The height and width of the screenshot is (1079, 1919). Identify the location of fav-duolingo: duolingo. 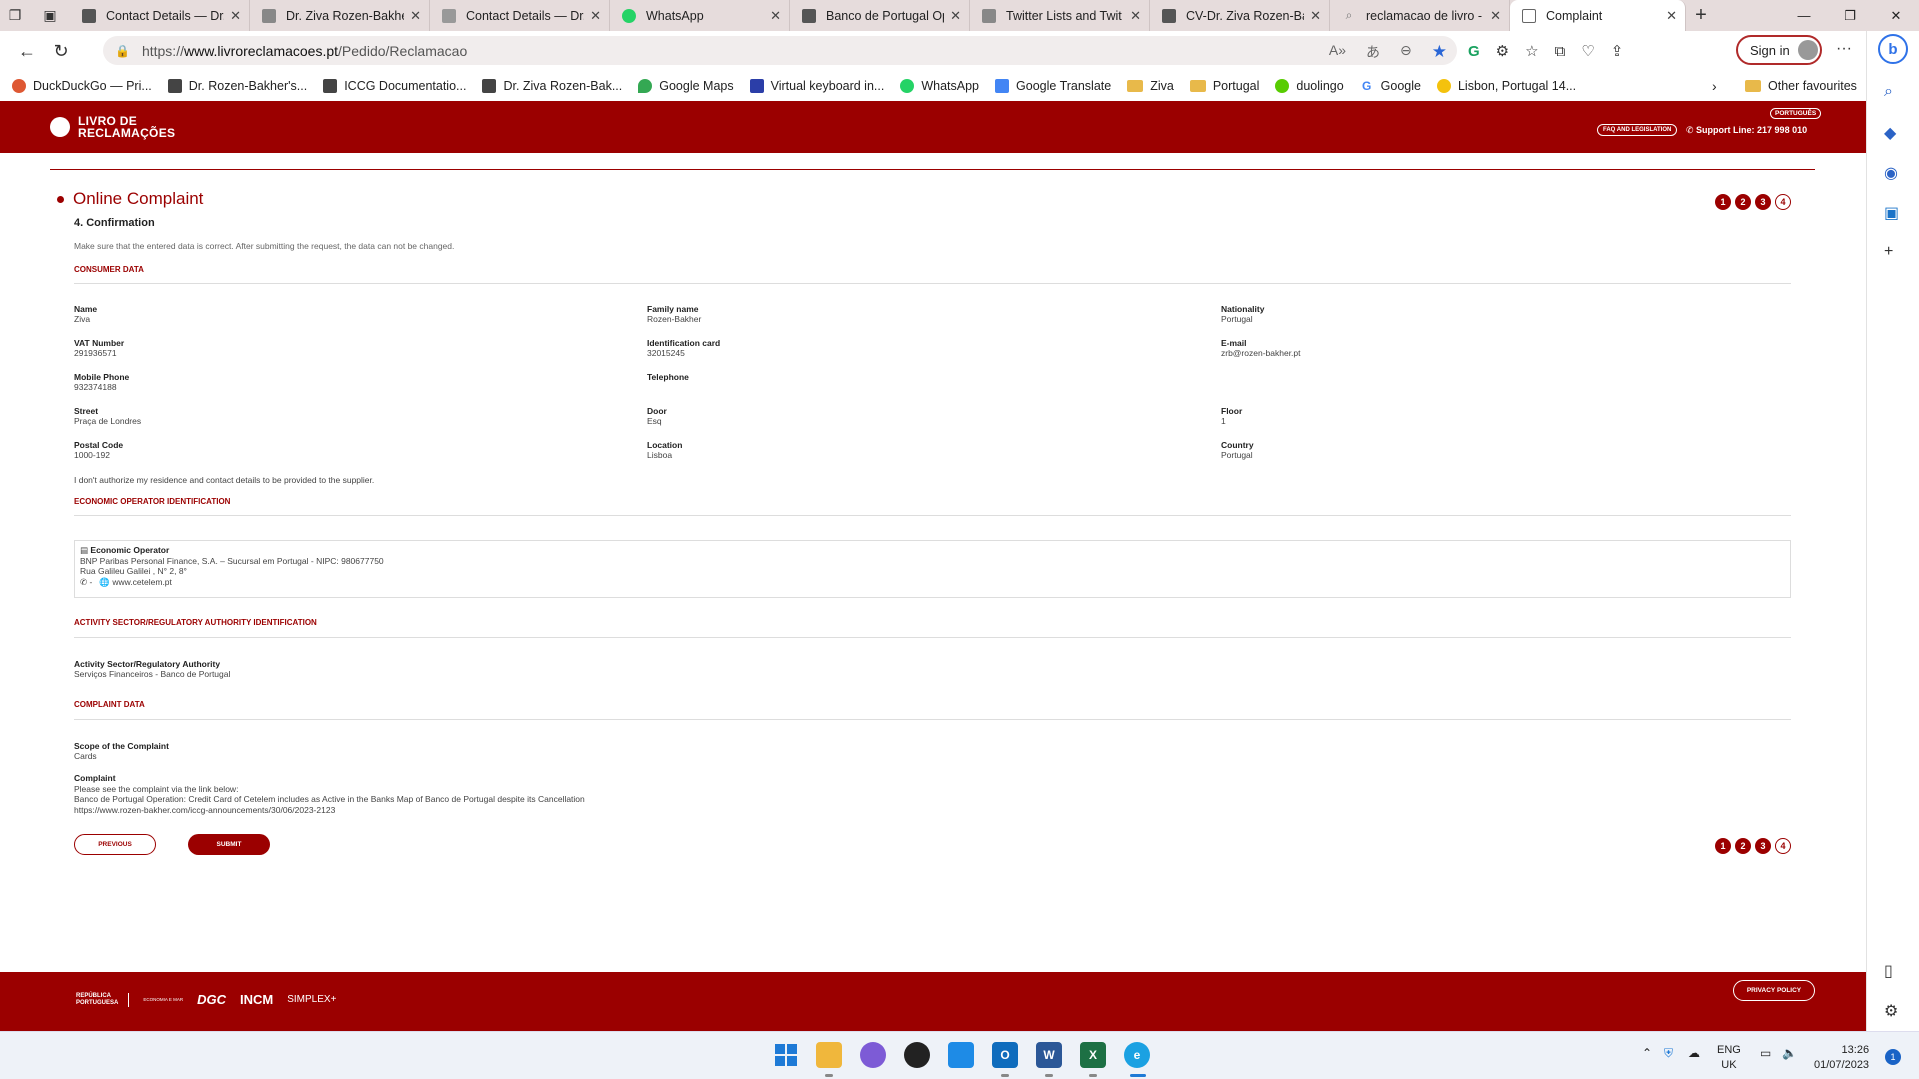
(1309, 86).